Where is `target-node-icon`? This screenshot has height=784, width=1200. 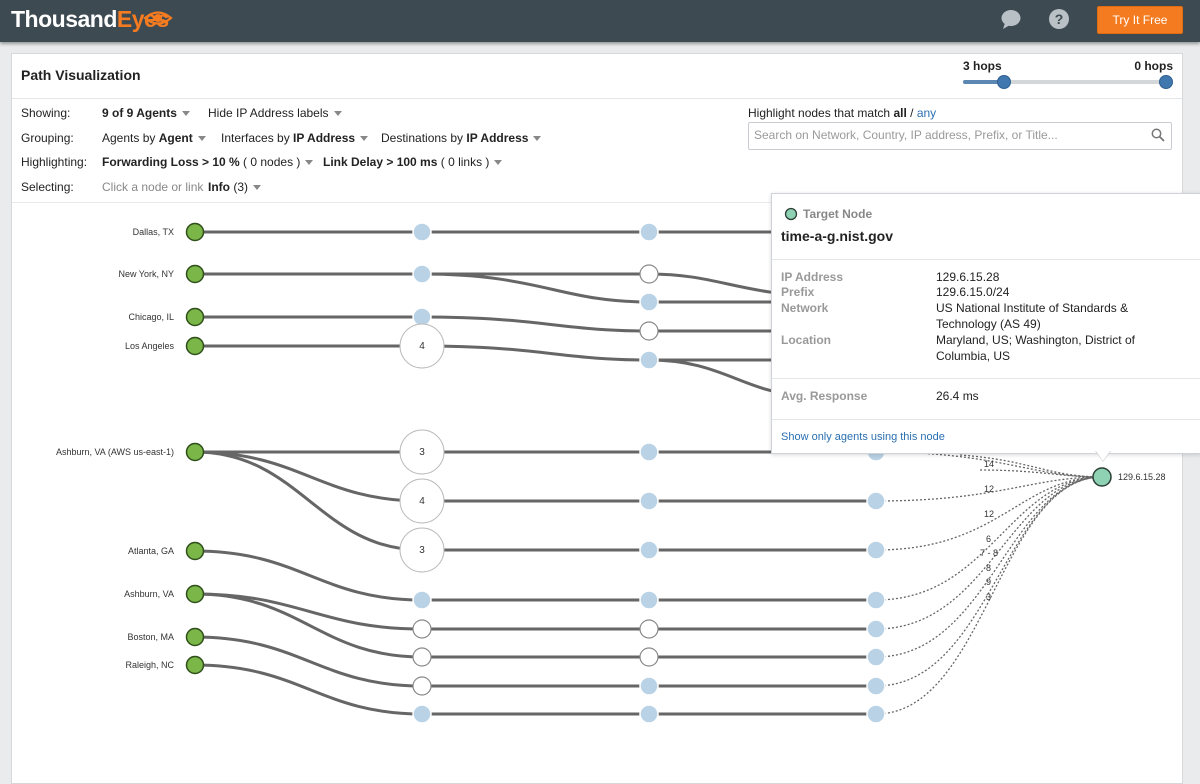
target-node-icon is located at coordinates (791, 214).